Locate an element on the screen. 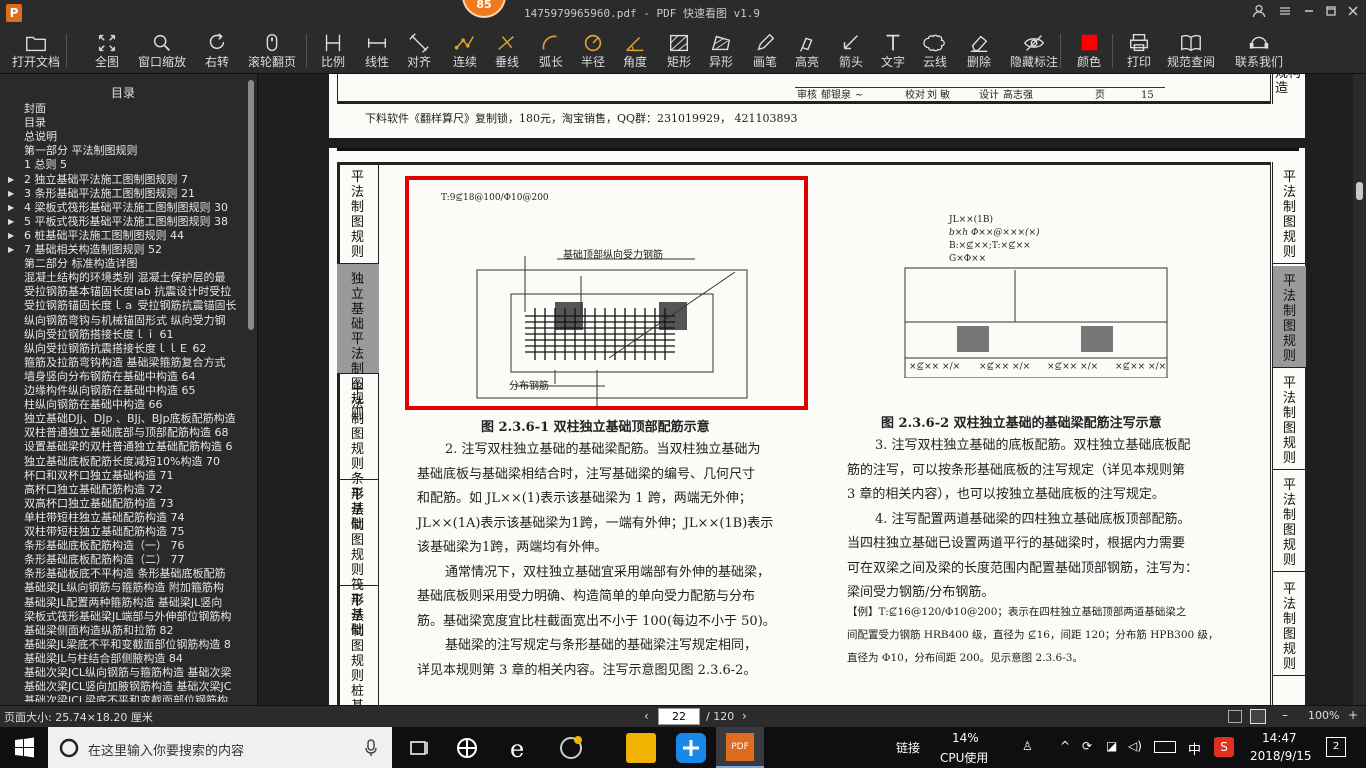 This screenshot has height=768, width=1366. toc-item: 基础梁JL纵向钢筋与箍筋构造 附加箍筋构 is located at coordinates (123, 588).